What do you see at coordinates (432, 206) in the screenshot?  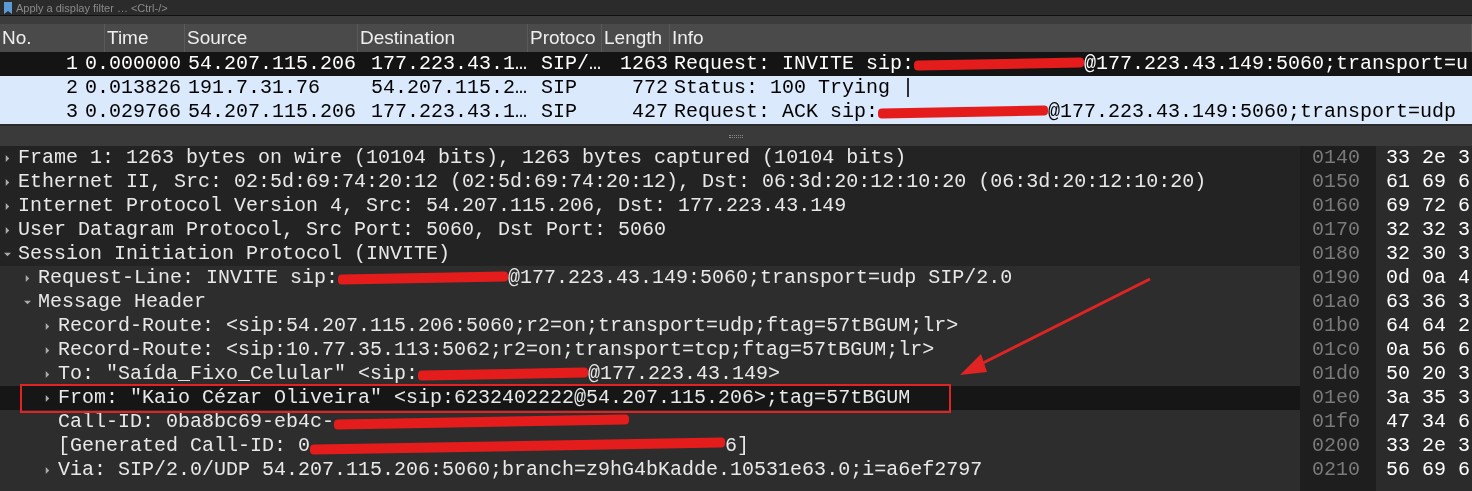 I see `field-text: Internet Protocol Version 4, Src: 54.207.115.206, Dst: 177.223.43.149` at bounding box center [432, 206].